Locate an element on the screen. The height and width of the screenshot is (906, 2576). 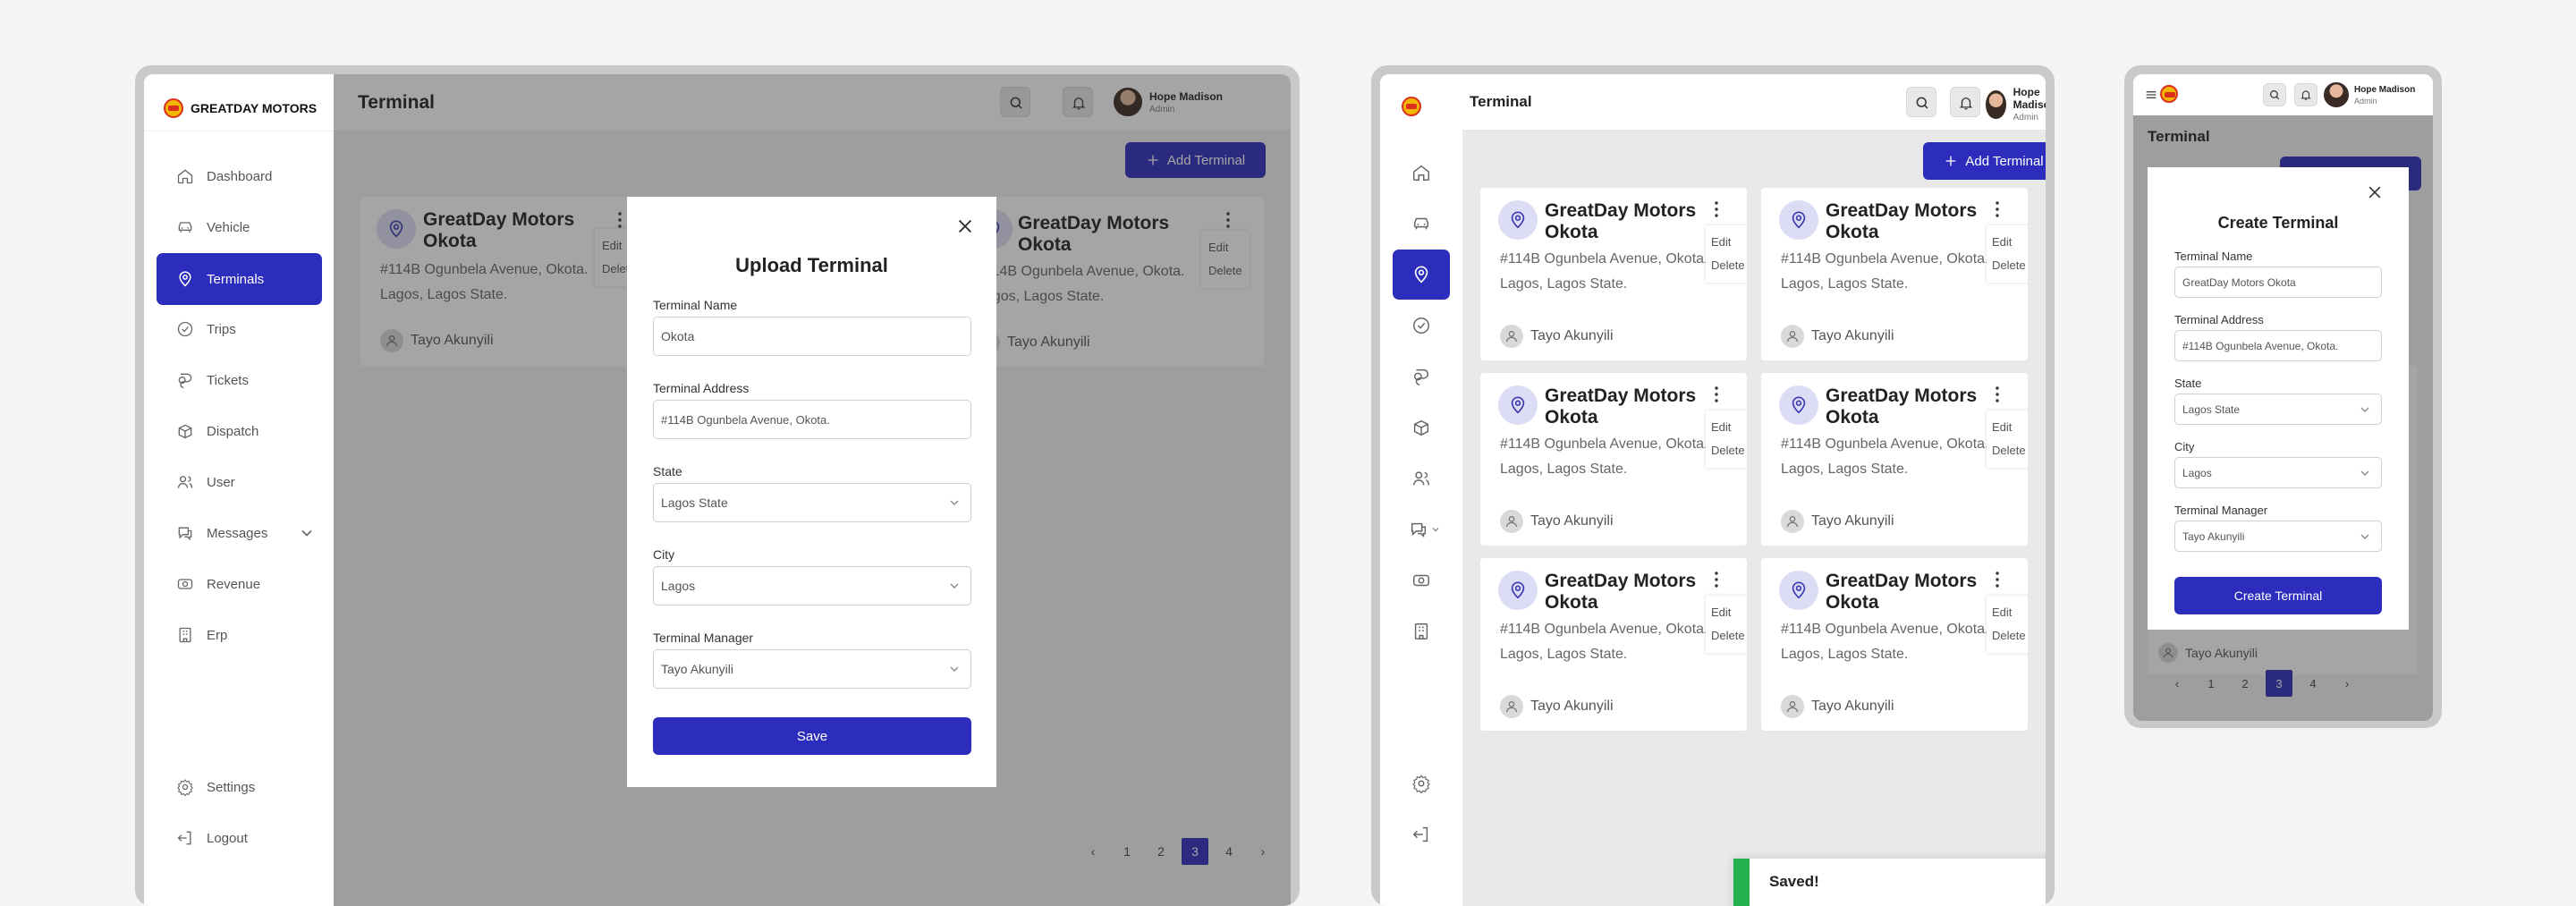
sidebar-item-terminals is located at coordinates (1421, 275).